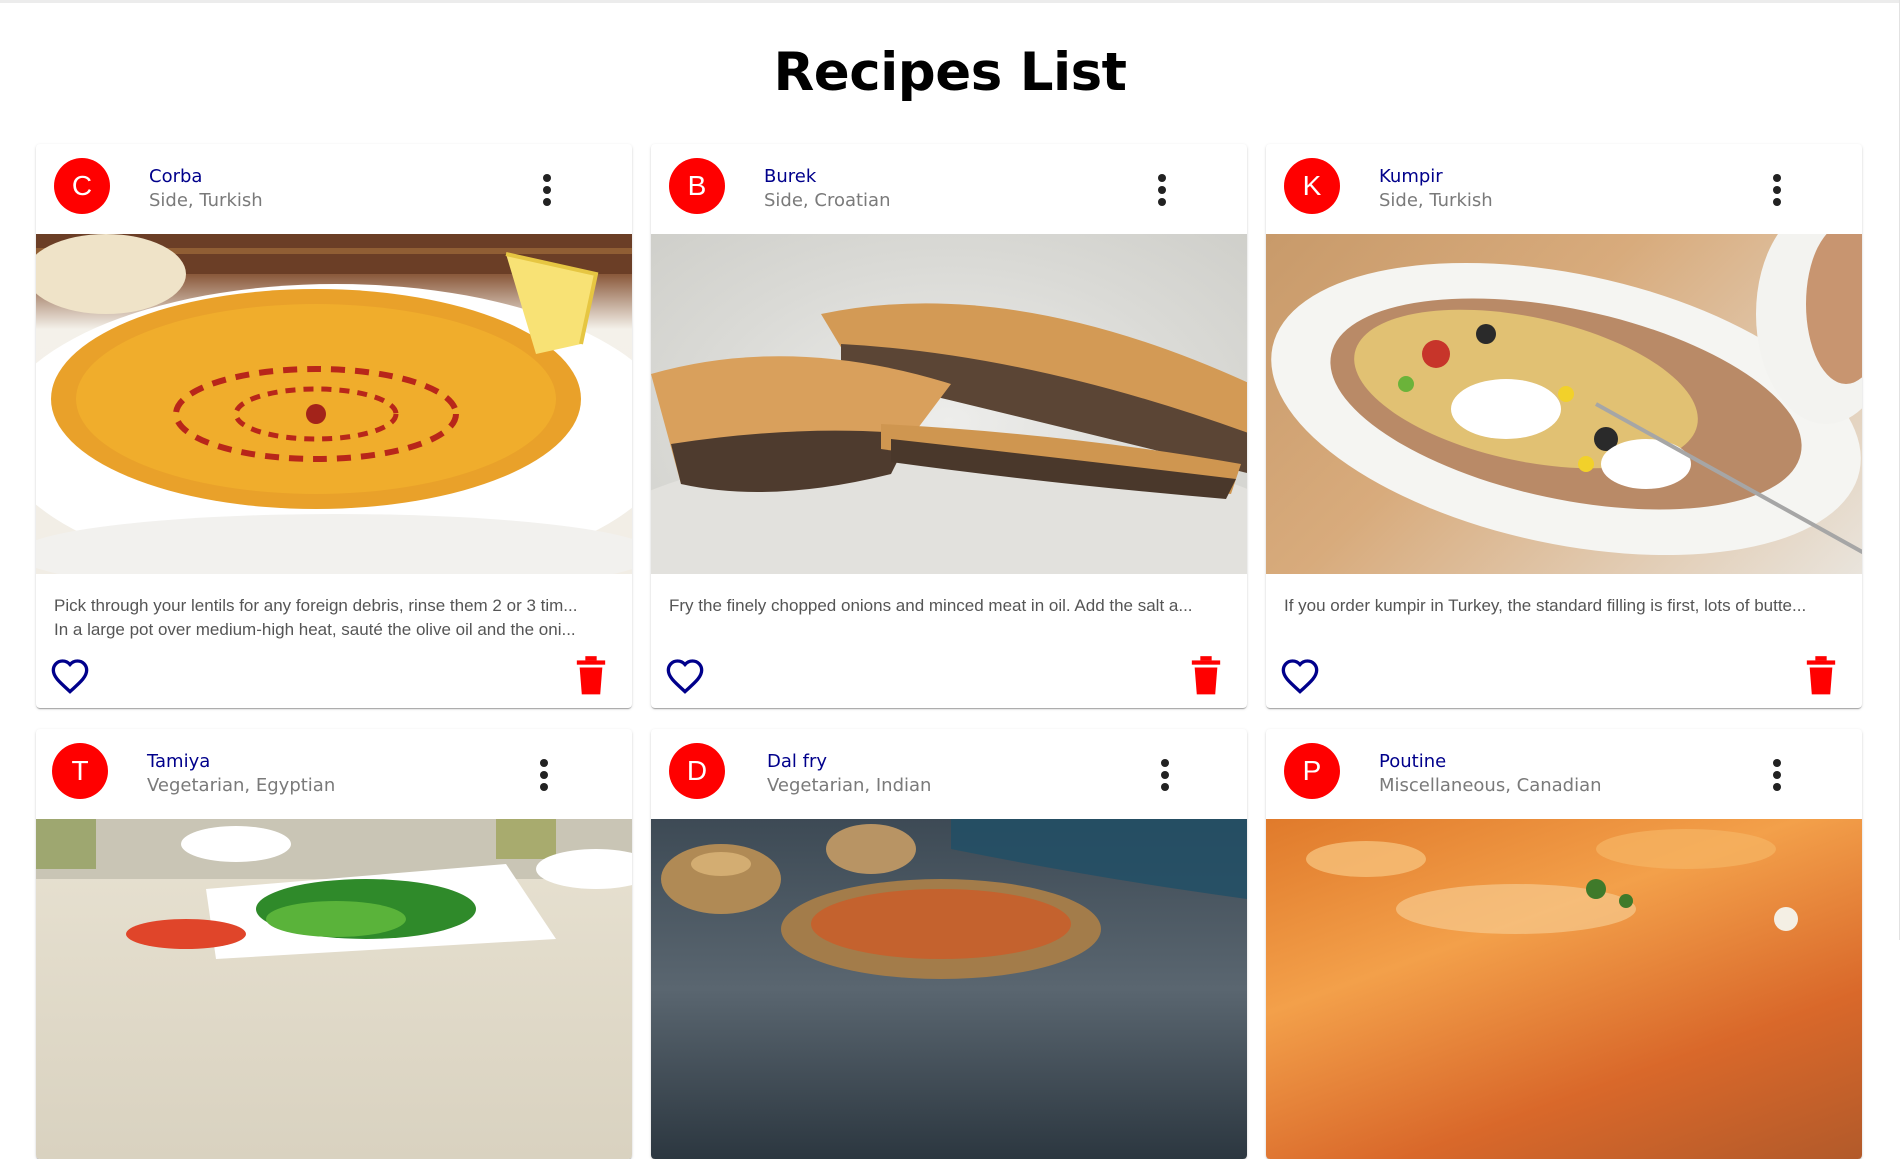  I want to click on soup-bowl-image, so click(334, 404).